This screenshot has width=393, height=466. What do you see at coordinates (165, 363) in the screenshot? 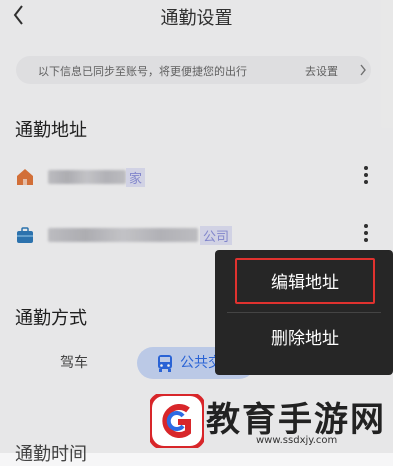
I see `bus-icon` at bounding box center [165, 363].